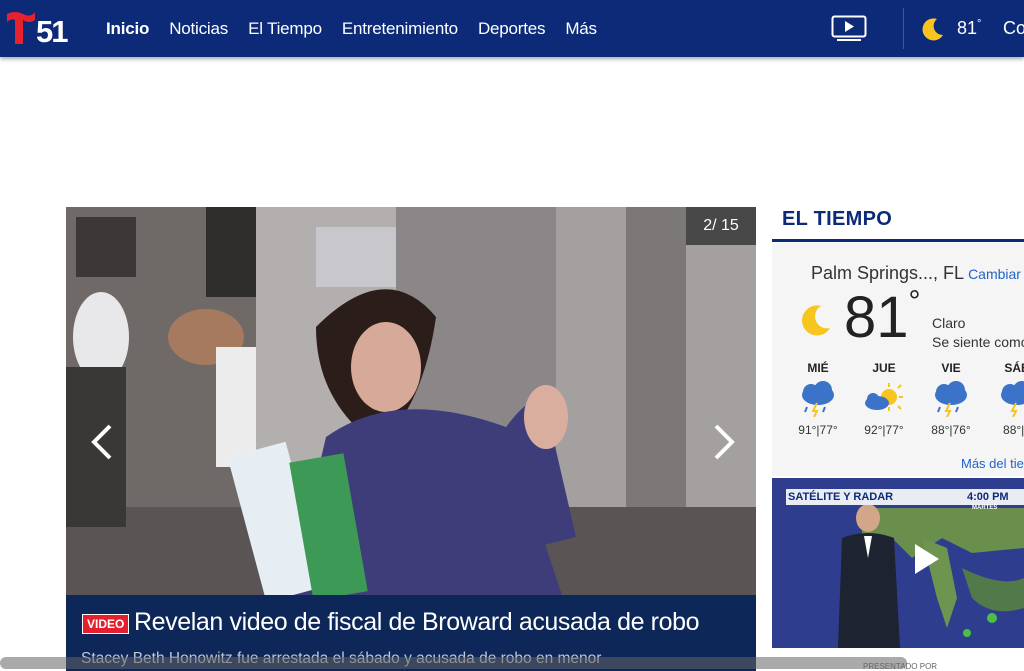 The width and height of the screenshot is (1024, 671). I want to click on weather-title-rule, so click(898, 240).